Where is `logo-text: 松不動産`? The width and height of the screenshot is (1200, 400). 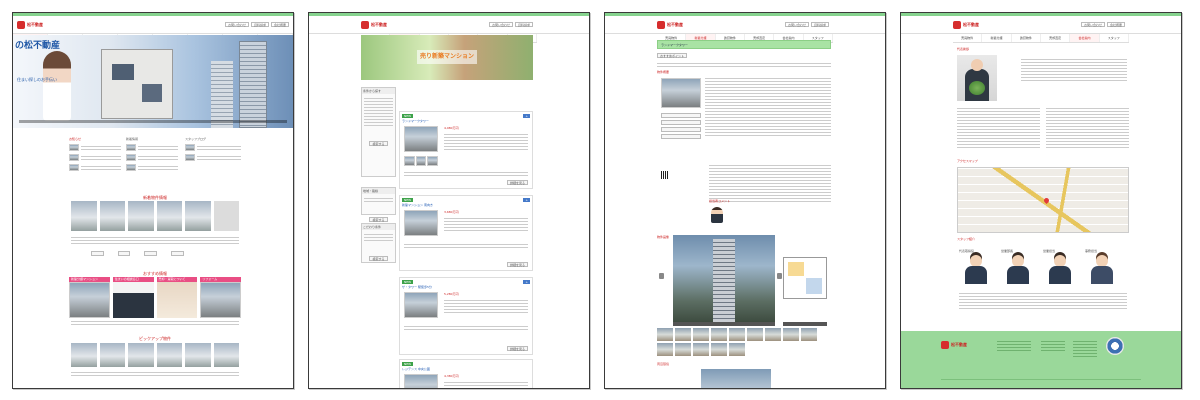
logo-text: 松不動産 is located at coordinates (971, 24).